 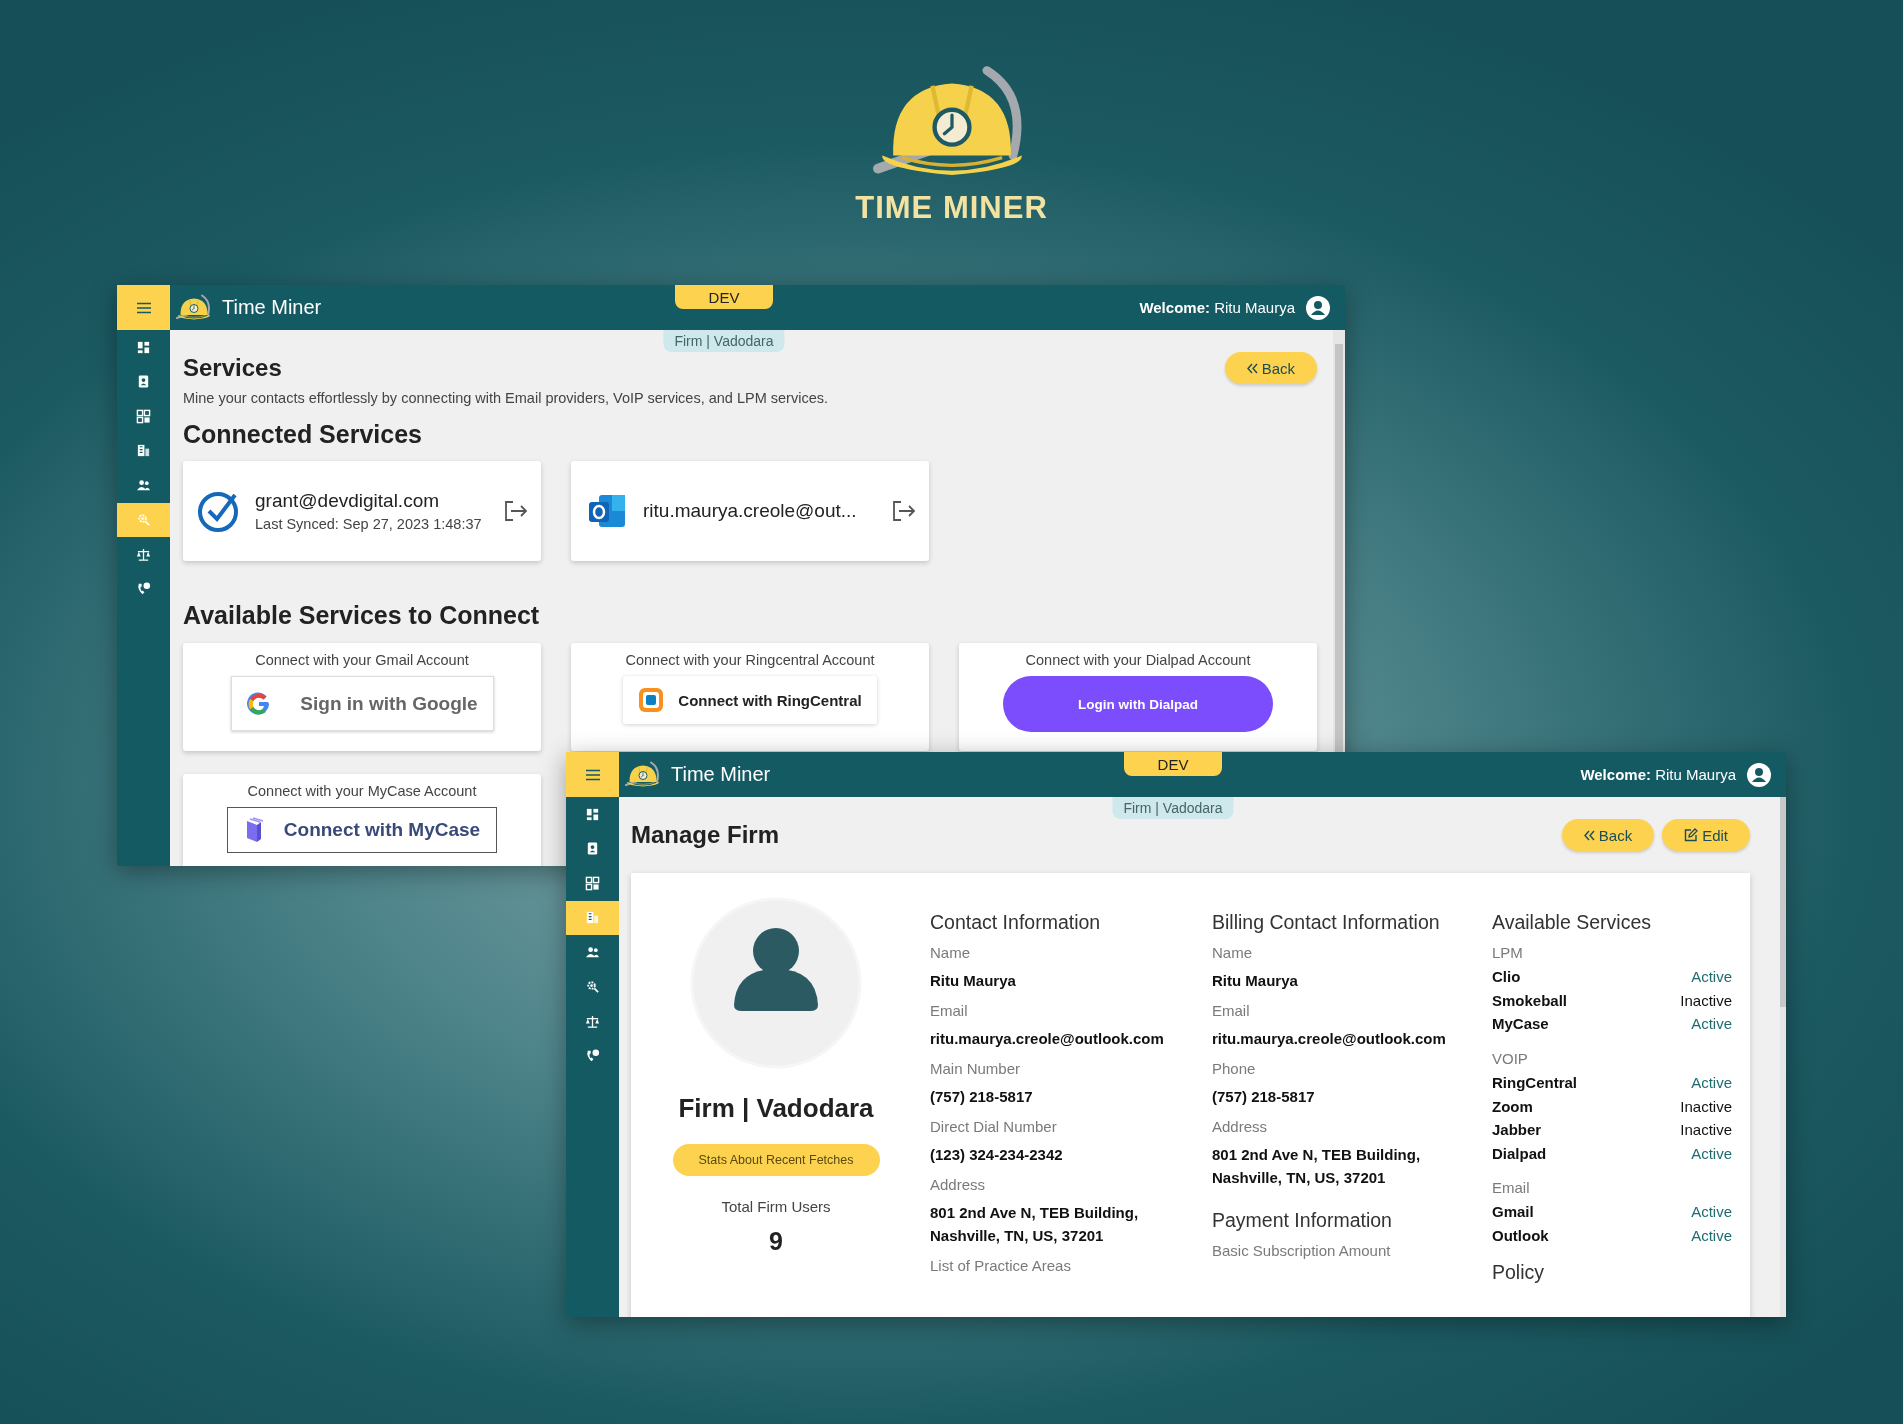 I want to click on connect-prompt: Connect with your MyCase Account, so click(x=362, y=791).